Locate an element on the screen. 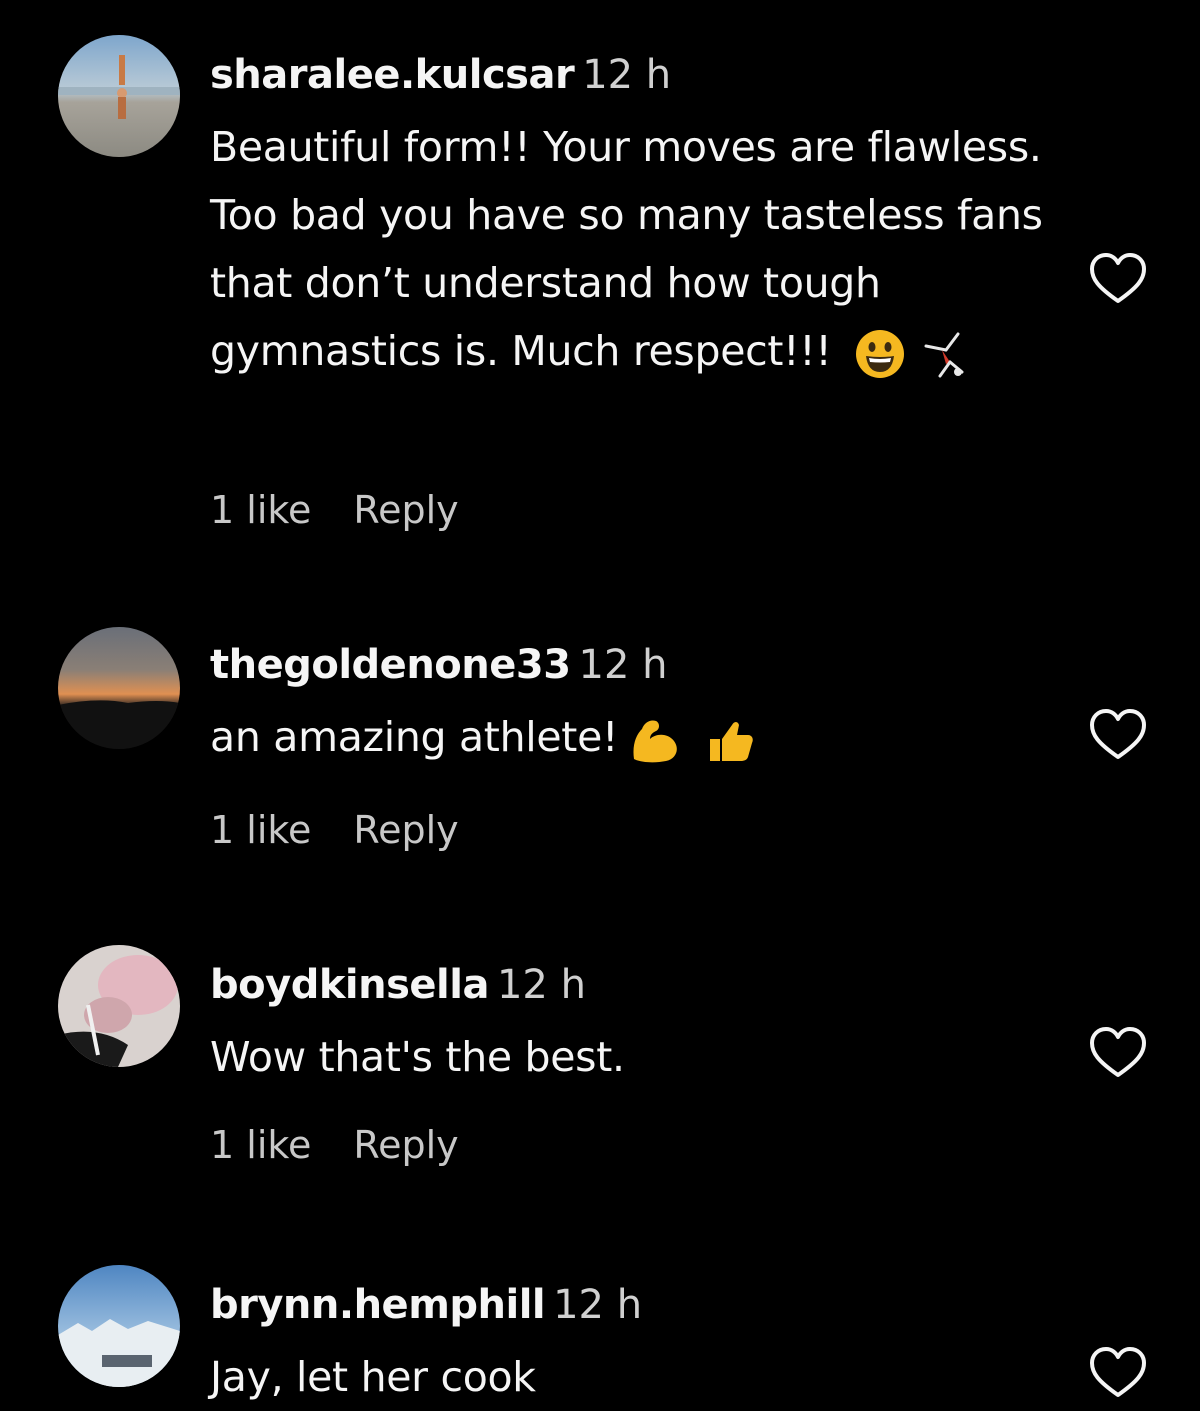 Image resolution: width=1200 pixels, height=1411 pixels. comment-text-content: Wow that's the best. is located at coordinates (417, 1057).